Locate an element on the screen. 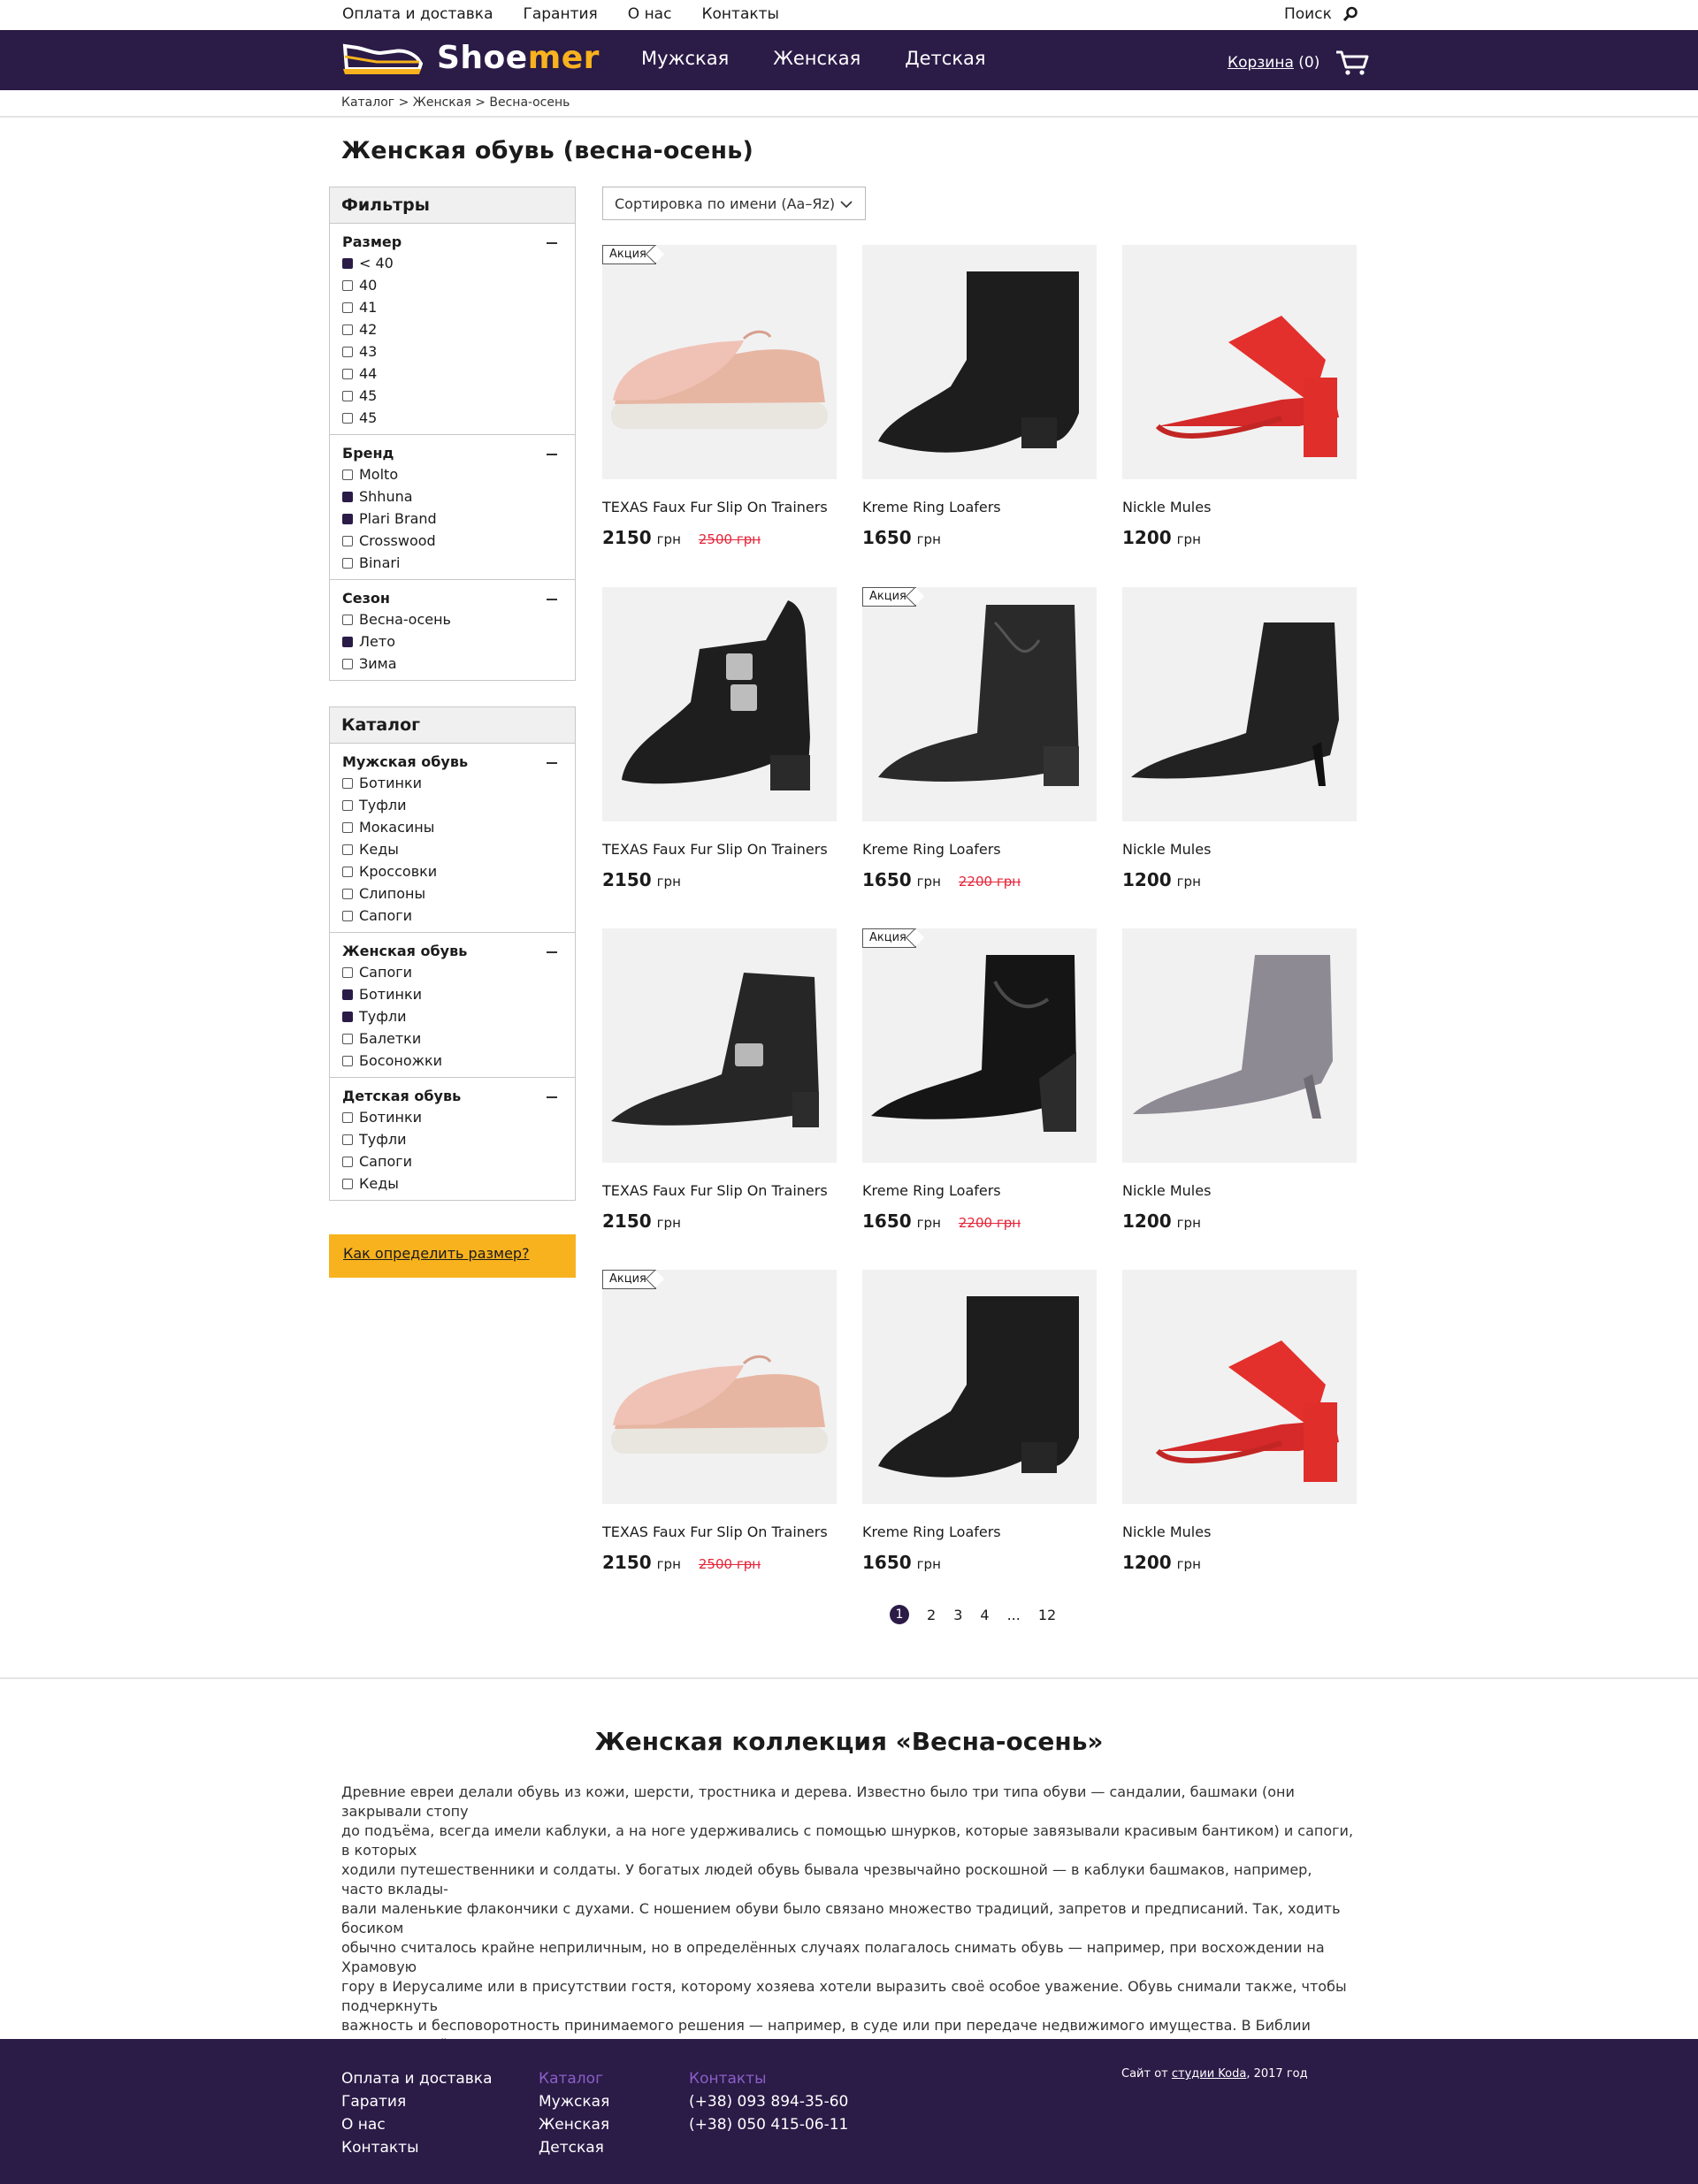 The image size is (1698, 2184). page-link: 12 is located at coordinates (1047, 1615).